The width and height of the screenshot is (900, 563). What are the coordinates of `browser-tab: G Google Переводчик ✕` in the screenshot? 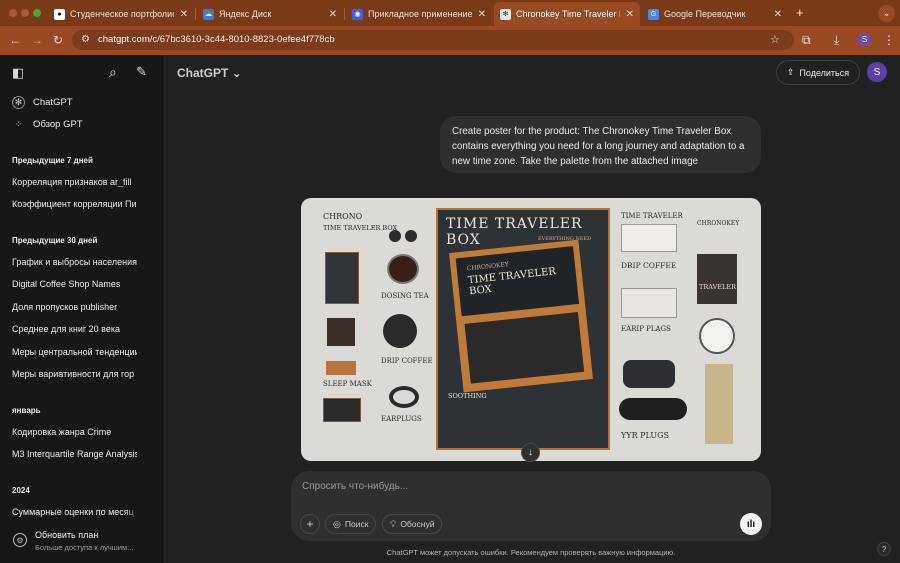 It's located at (715, 14).